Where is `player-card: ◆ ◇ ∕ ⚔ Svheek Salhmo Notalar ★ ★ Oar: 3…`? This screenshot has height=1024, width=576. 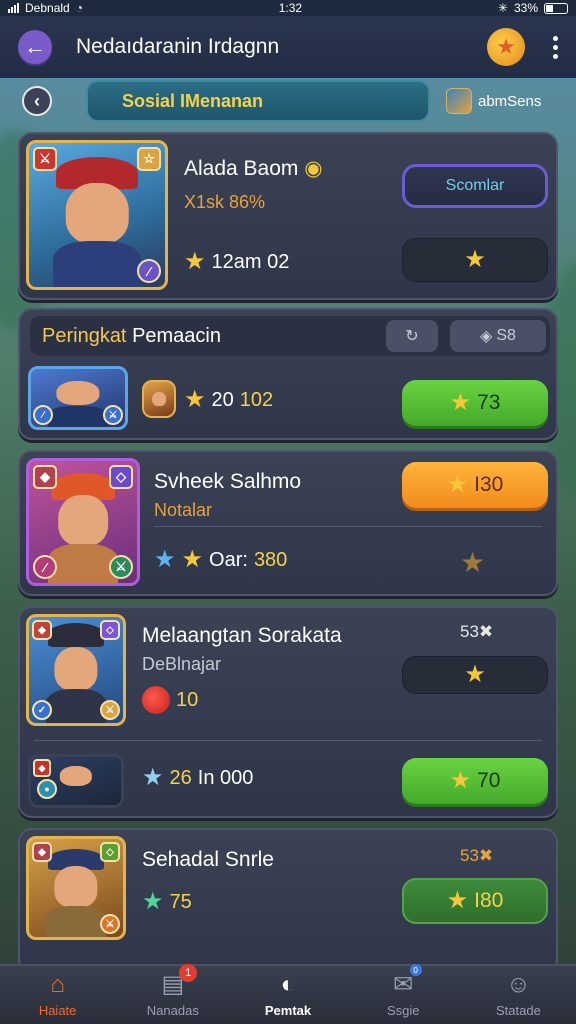
player-card: ◆ ◇ ∕ ⚔ Svheek Salhmo Notalar ★ ★ Oar: 3… is located at coordinates (288, 523).